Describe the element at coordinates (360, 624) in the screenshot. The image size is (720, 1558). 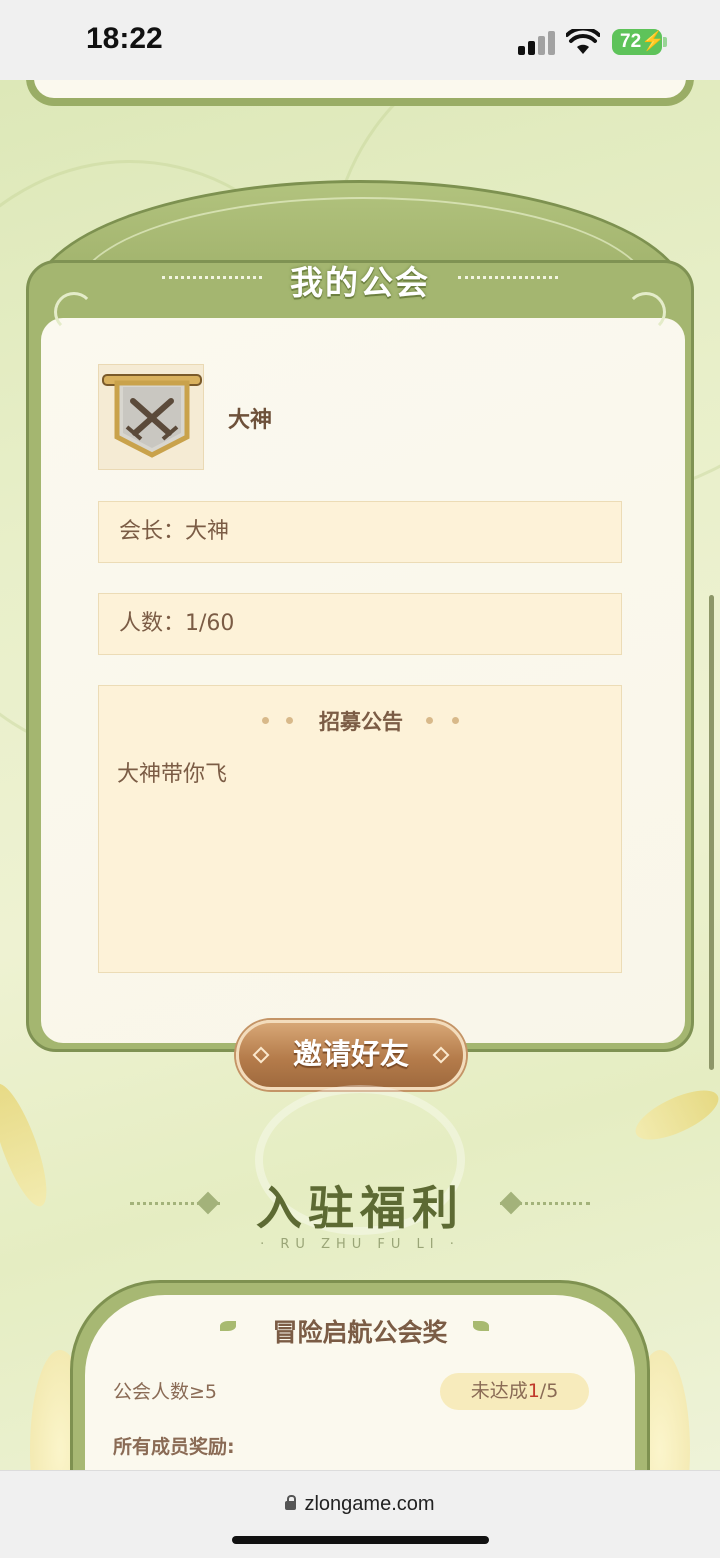
I see `guild-members-field: 人数：1/60` at that location.